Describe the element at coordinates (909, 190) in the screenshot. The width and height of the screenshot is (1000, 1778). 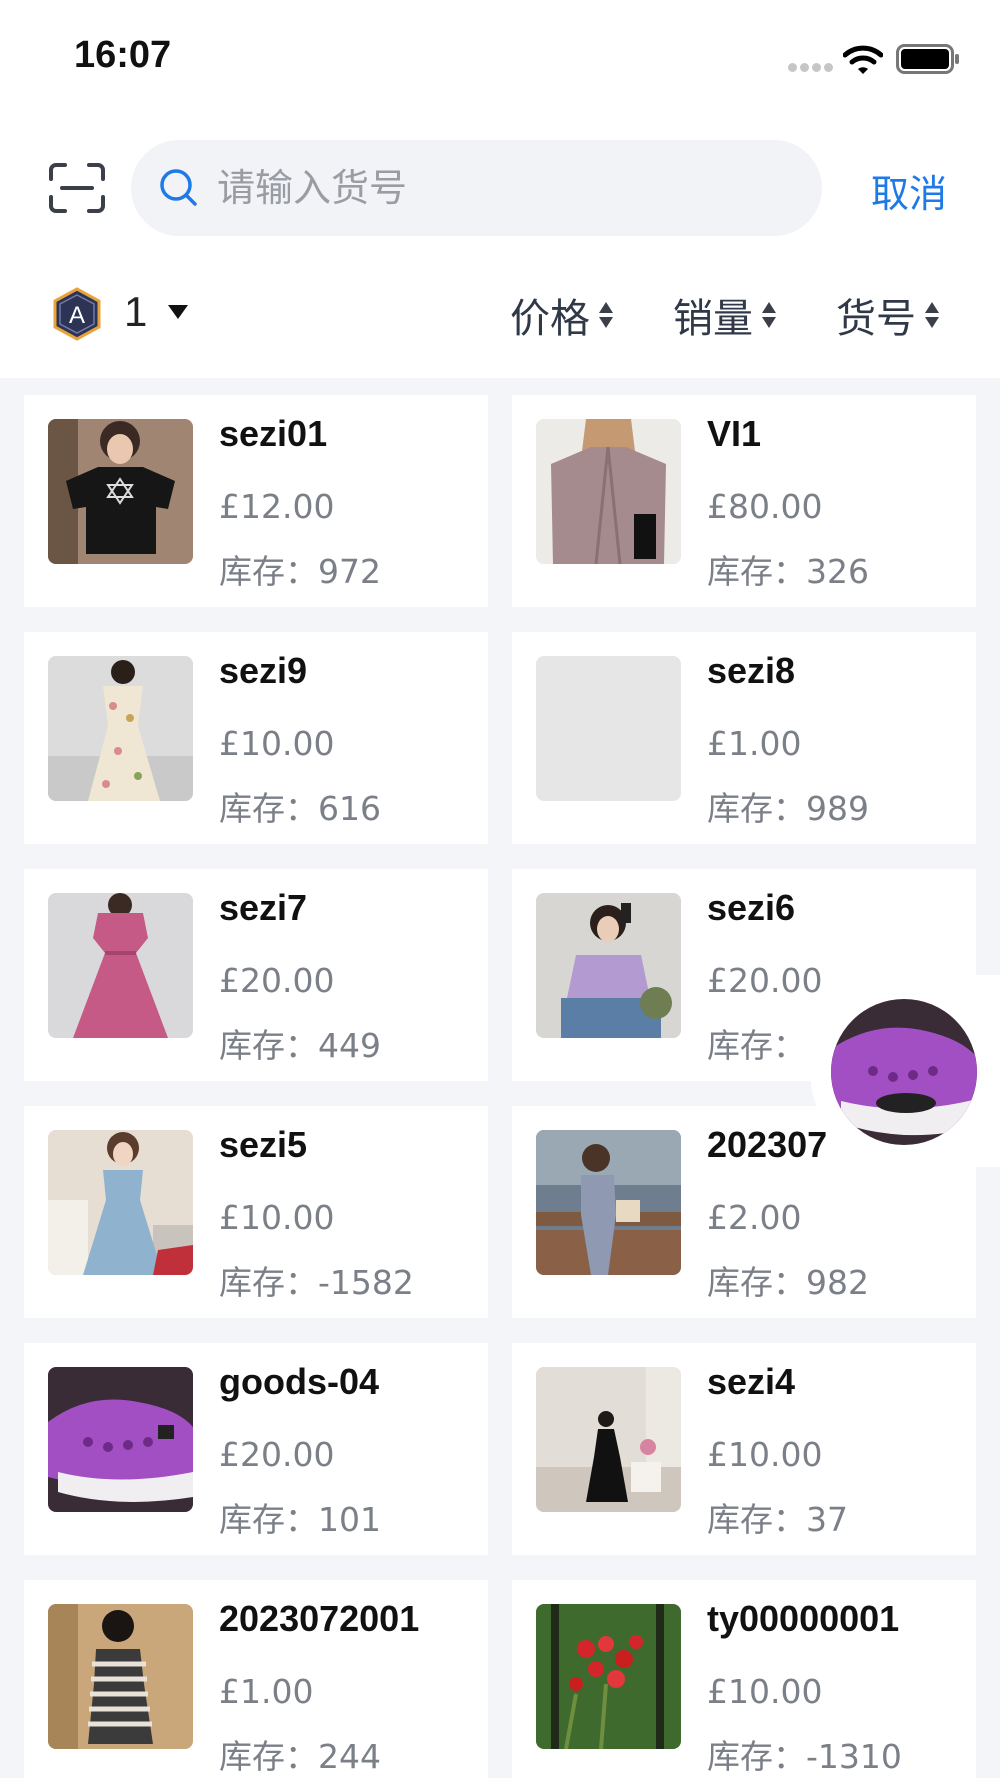
I see `cancel-button: 取消` at that location.